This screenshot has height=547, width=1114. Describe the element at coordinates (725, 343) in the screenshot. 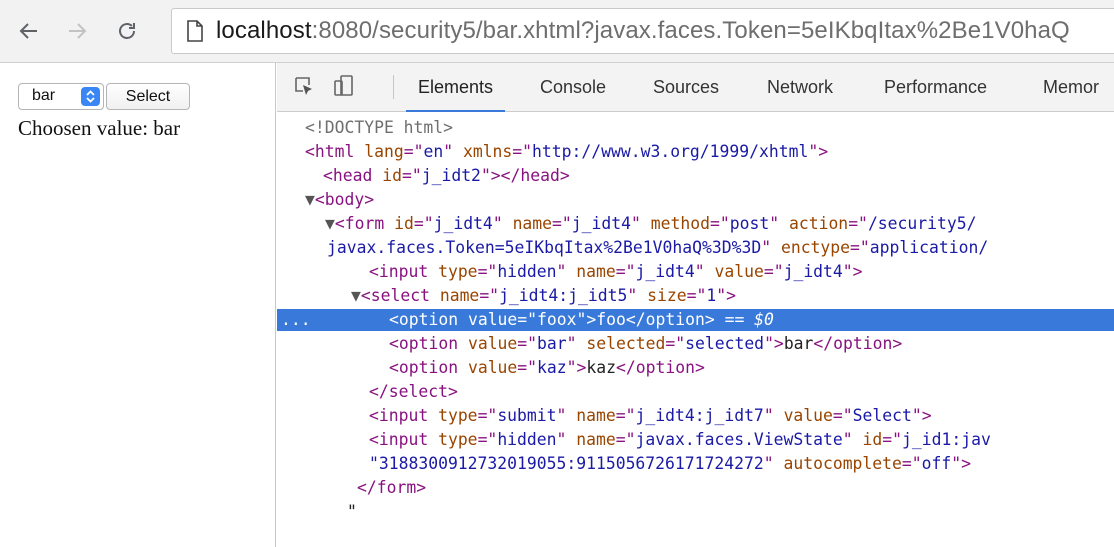

I see `dom-token: selected` at that location.